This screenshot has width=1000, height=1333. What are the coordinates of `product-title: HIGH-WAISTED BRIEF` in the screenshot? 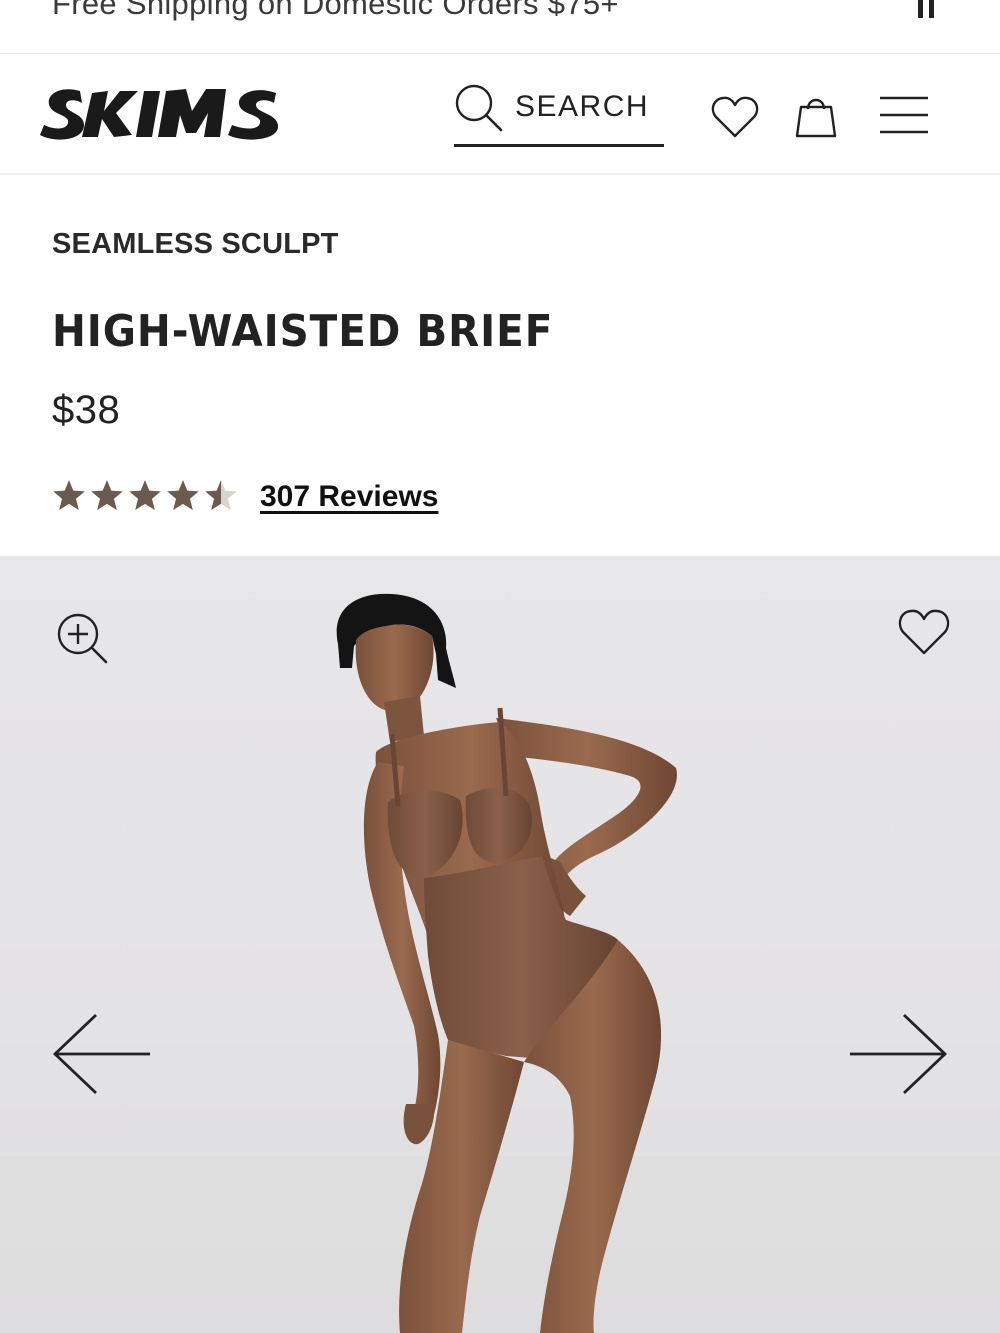 It's located at (303, 331).